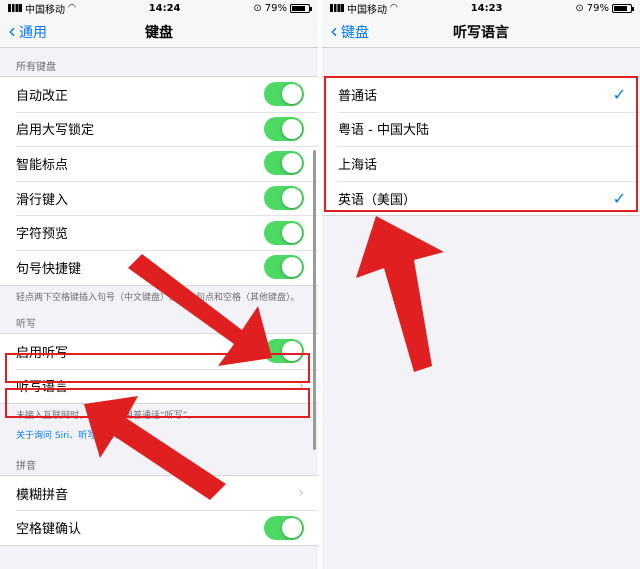  What do you see at coordinates (284, 232) in the screenshot?
I see `character-preview-toggle` at bounding box center [284, 232].